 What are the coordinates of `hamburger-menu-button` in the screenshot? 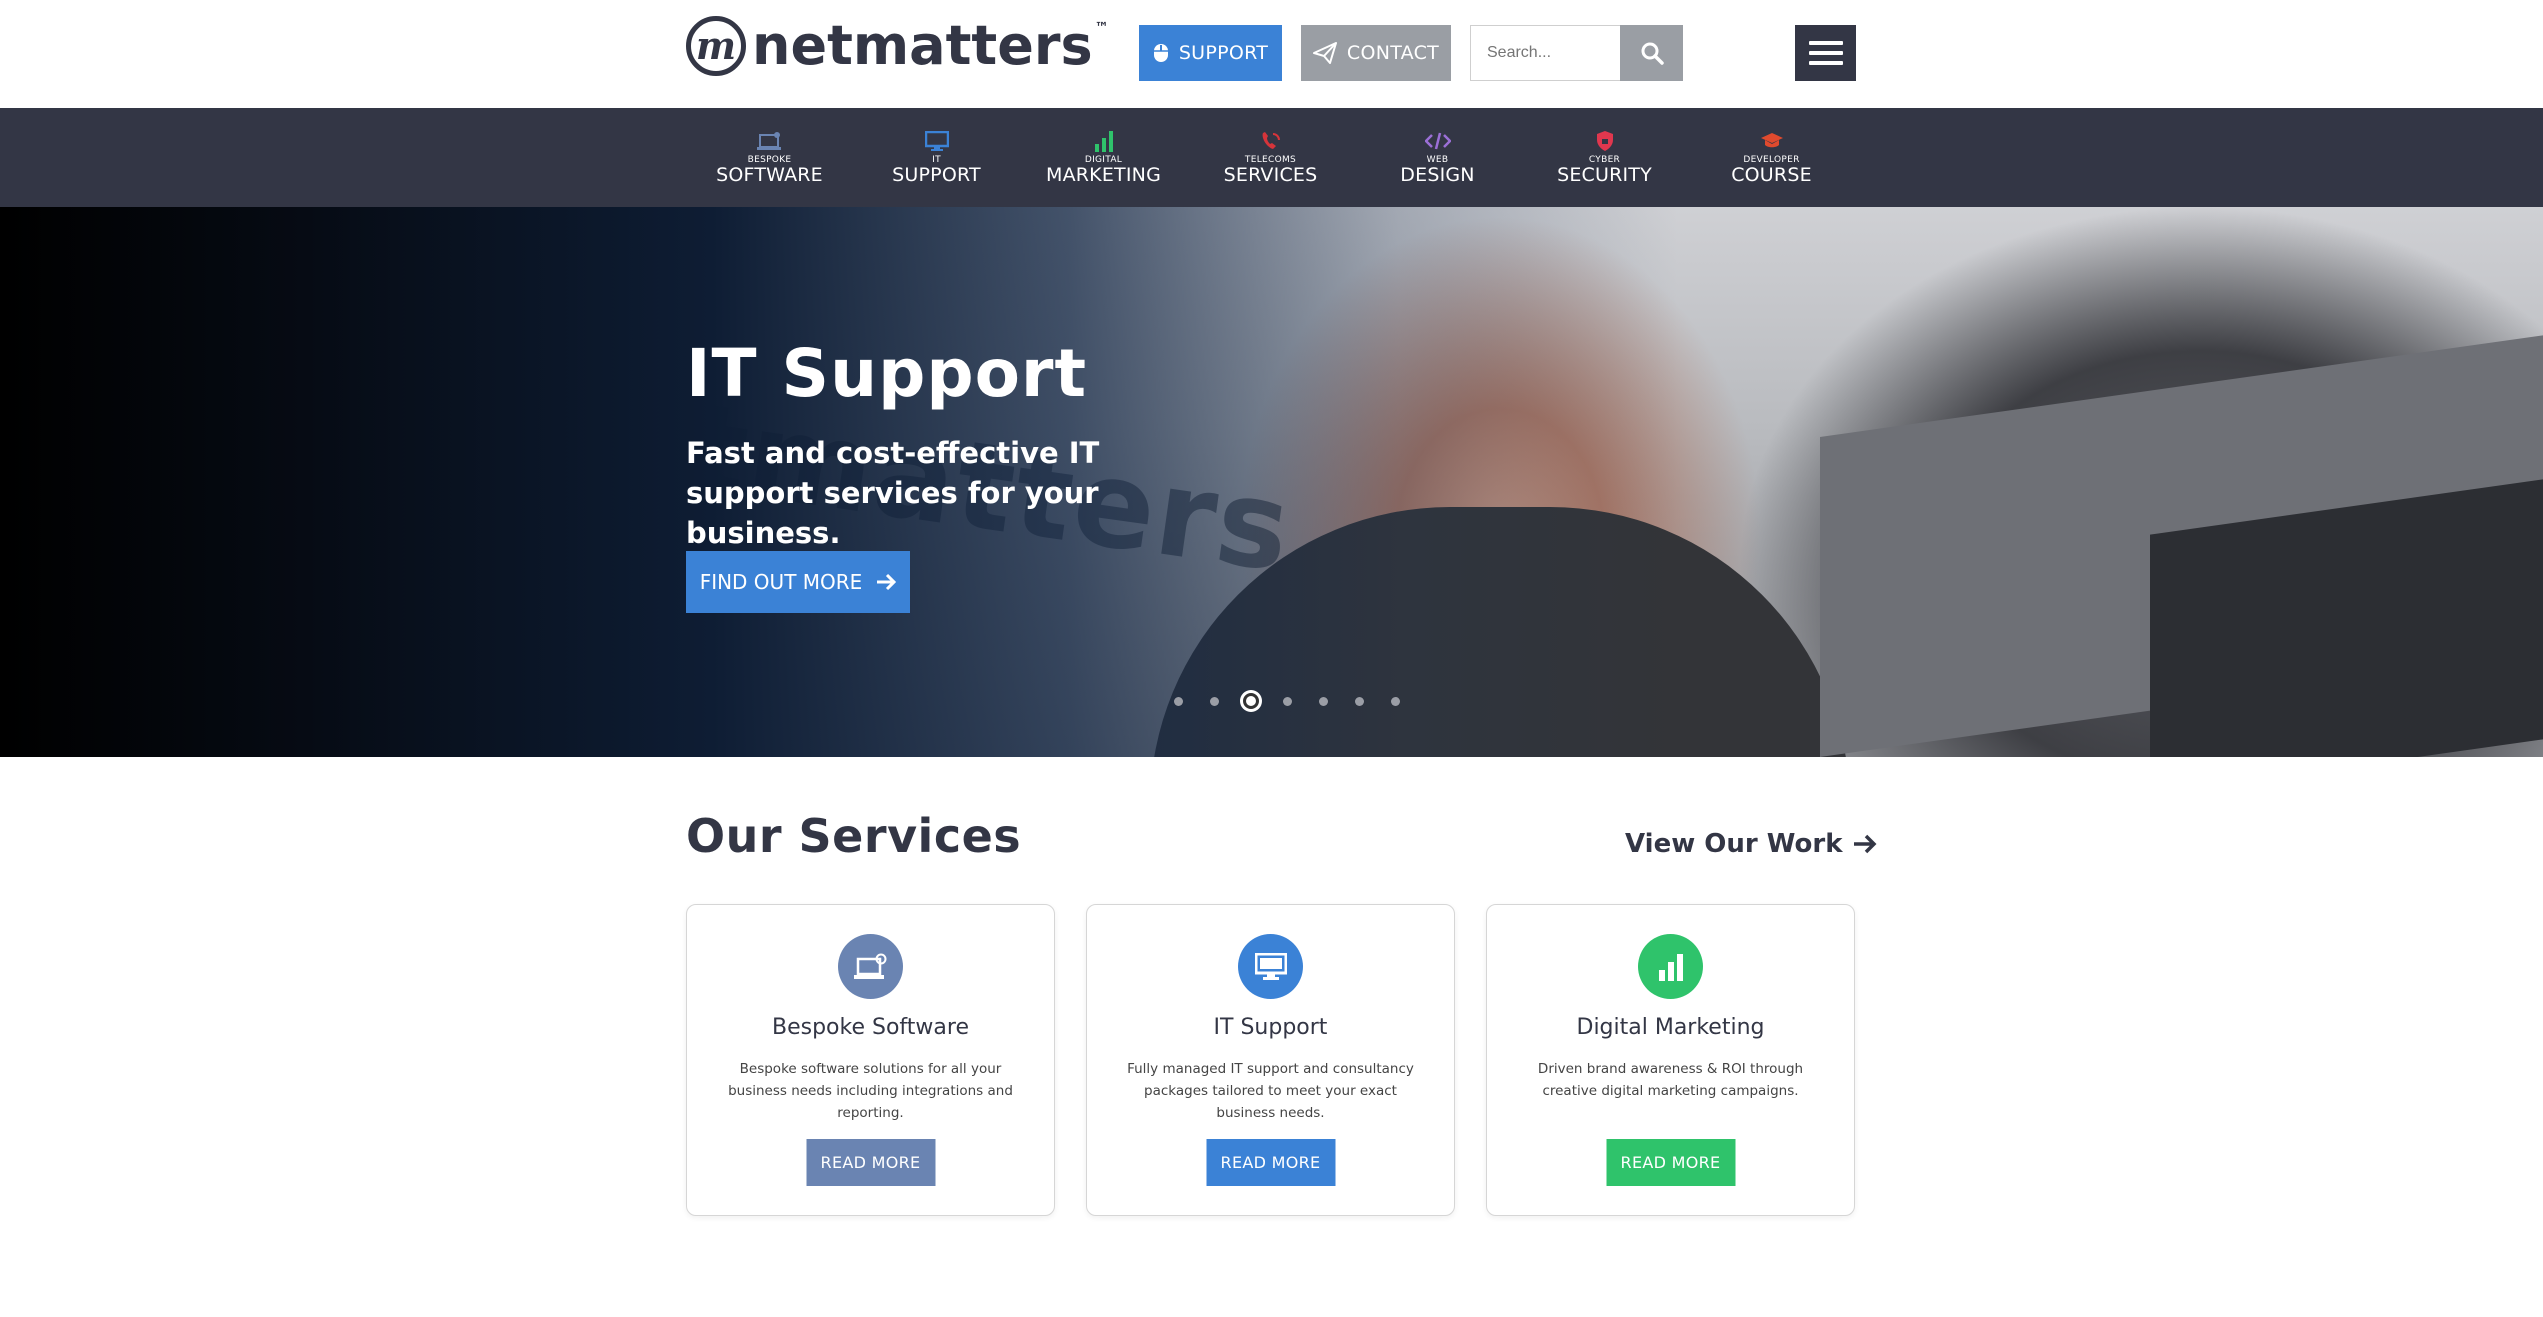 It's located at (1825, 53).